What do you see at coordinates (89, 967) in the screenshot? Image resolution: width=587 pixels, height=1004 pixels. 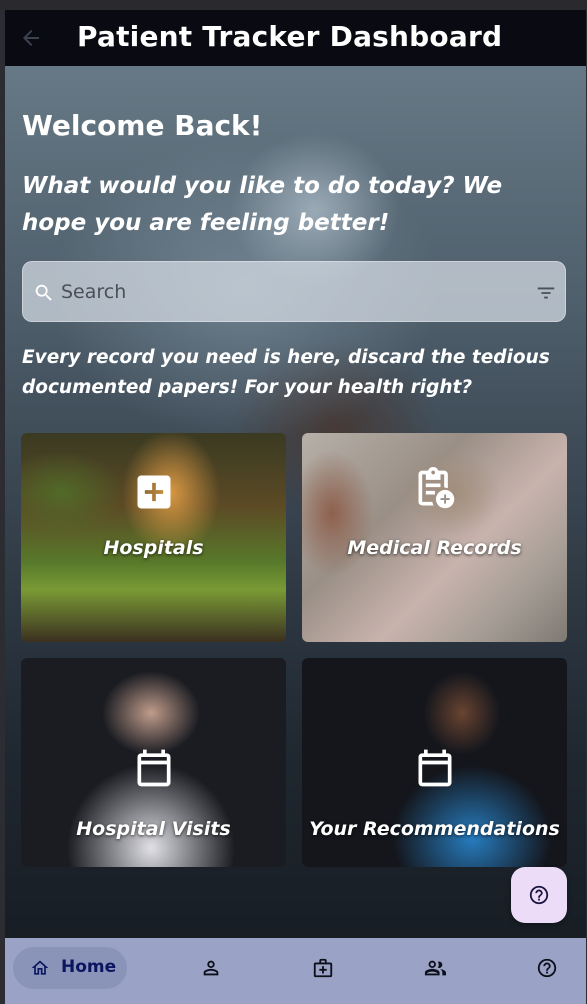 I see `nav-home-label: Home` at bounding box center [89, 967].